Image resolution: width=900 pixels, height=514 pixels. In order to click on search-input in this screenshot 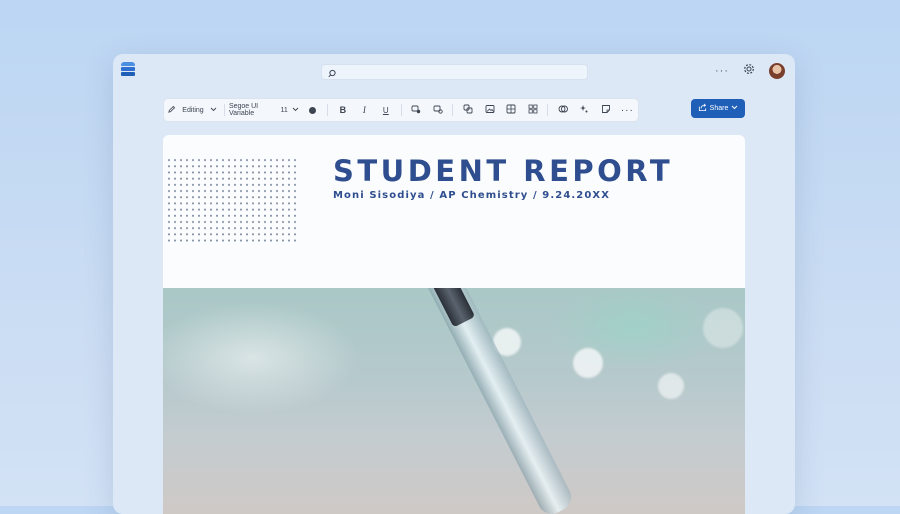, I will do `click(454, 72)`.